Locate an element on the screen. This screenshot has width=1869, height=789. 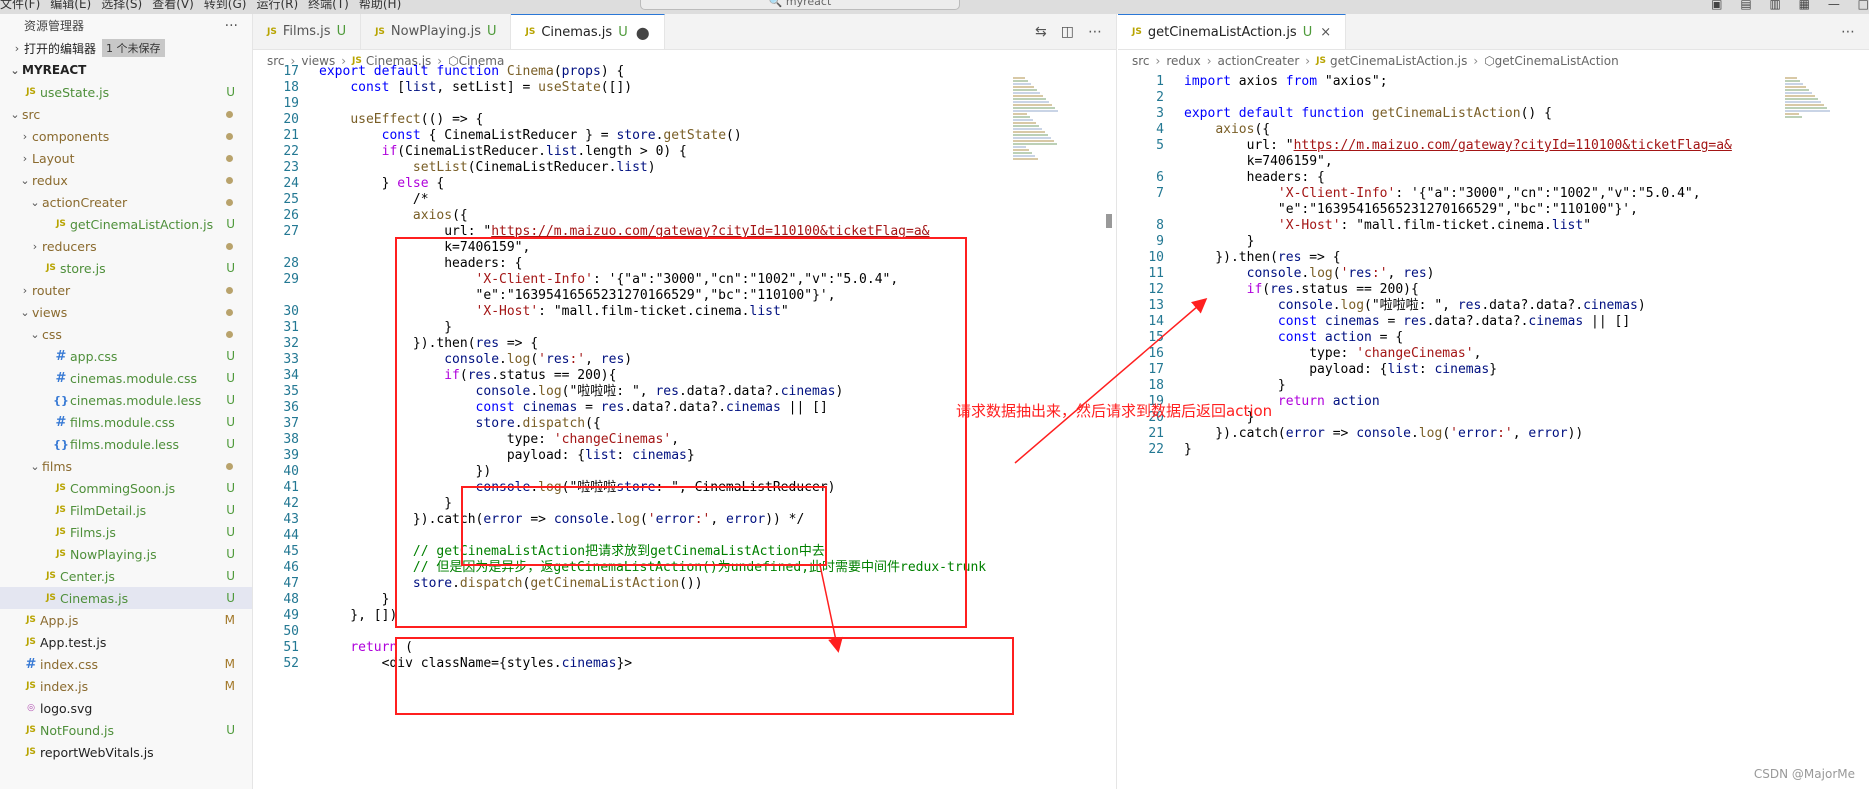
file-item: JS getCinemaListAction.js U is located at coordinates (126, 224).